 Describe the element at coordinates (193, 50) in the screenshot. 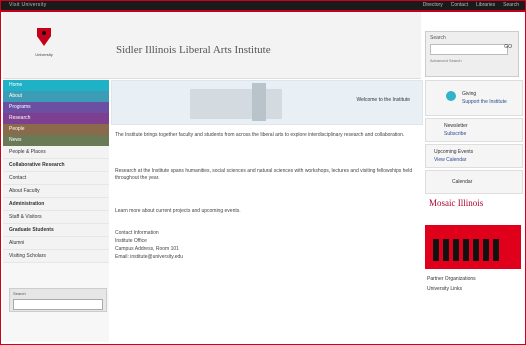

I see `site-title: Sidler Illinois Liberal Arts Institute` at that location.